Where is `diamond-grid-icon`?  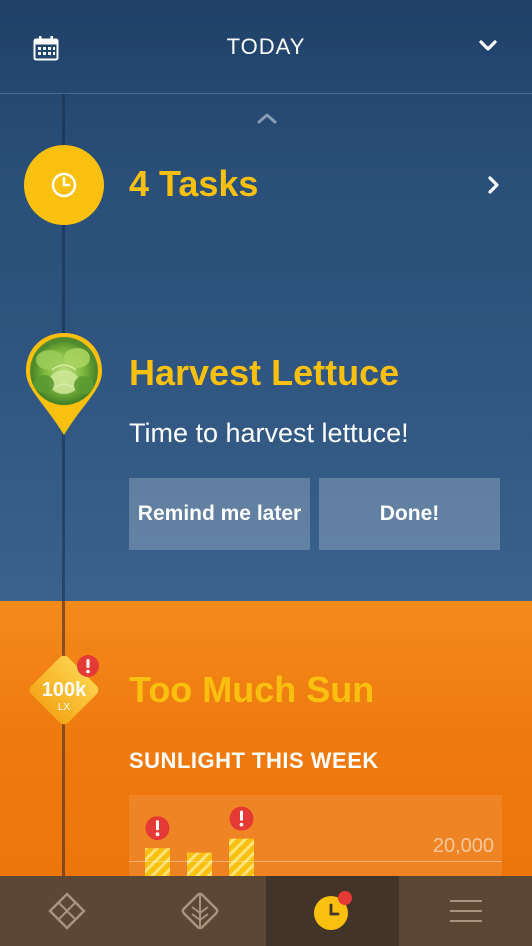
diamond-grid-icon is located at coordinates (66, 911).